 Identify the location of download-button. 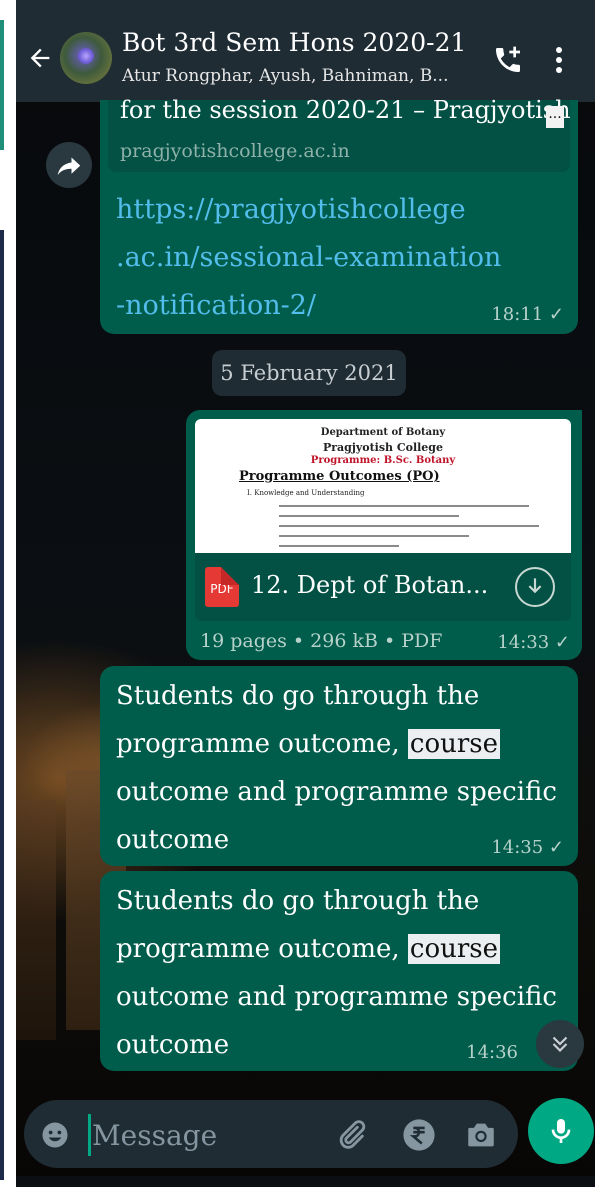
(535, 587).